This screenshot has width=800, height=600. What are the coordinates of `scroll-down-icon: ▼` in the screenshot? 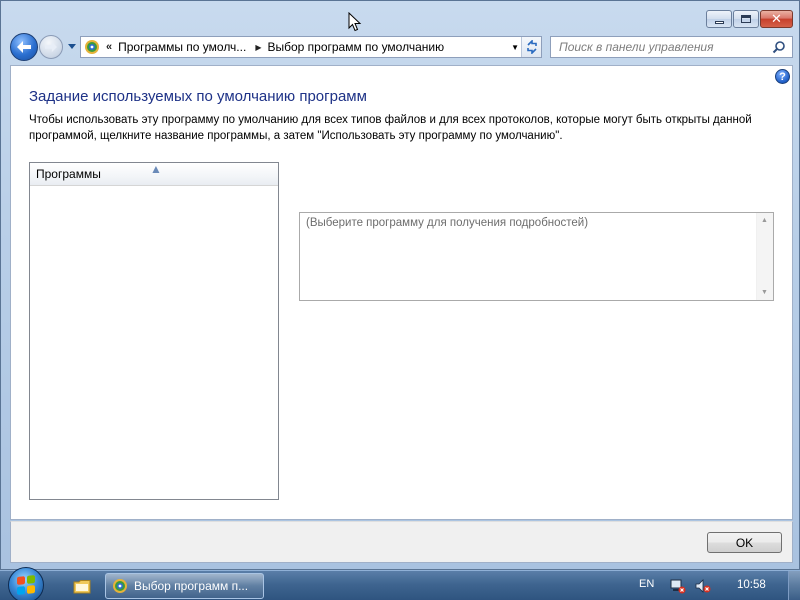 It's located at (764, 292).